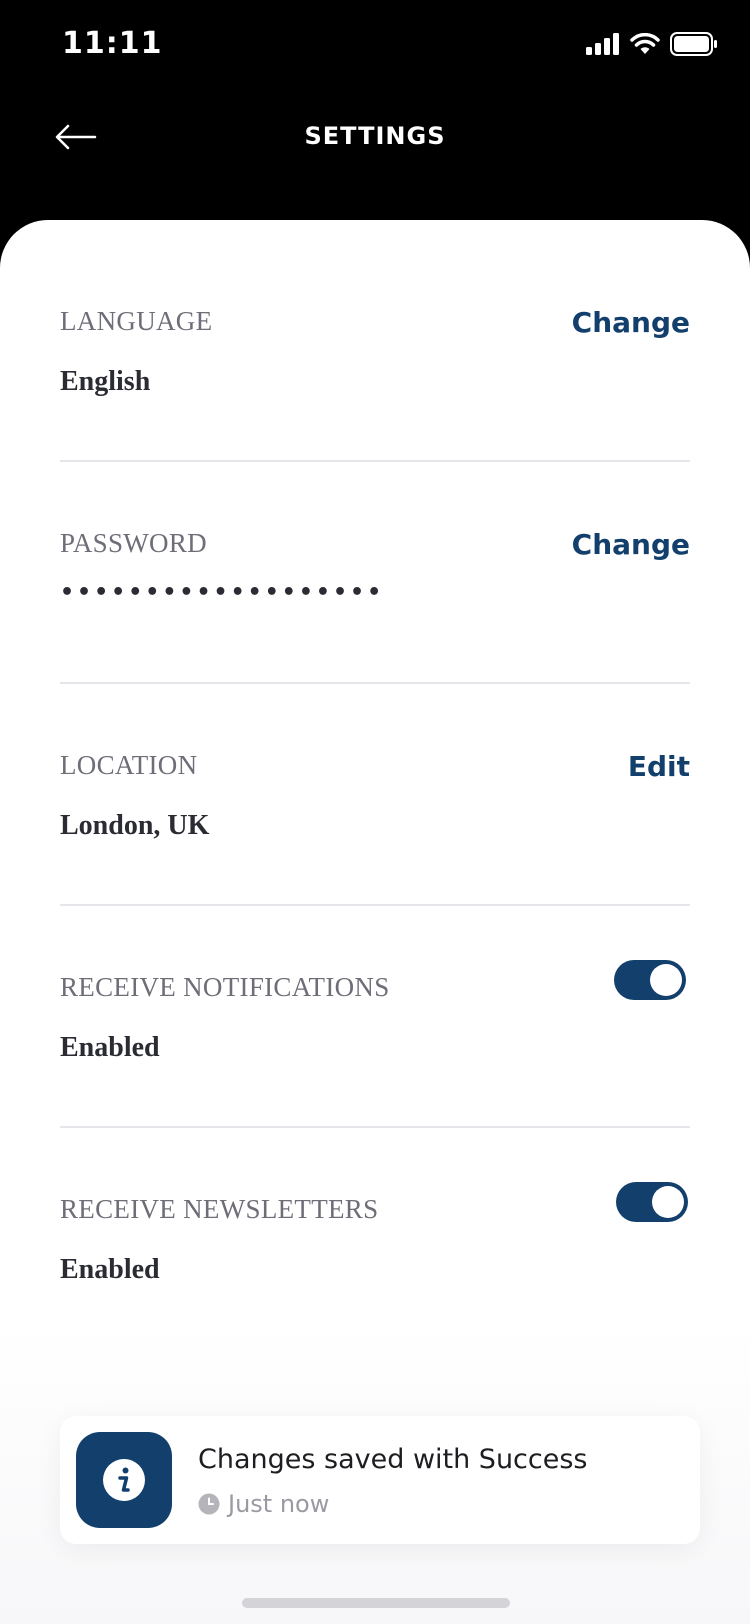 This screenshot has width=750, height=1624. What do you see at coordinates (136, 321) in the screenshot?
I see `setting-label: LANGUAGE` at bounding box center [136, 321].